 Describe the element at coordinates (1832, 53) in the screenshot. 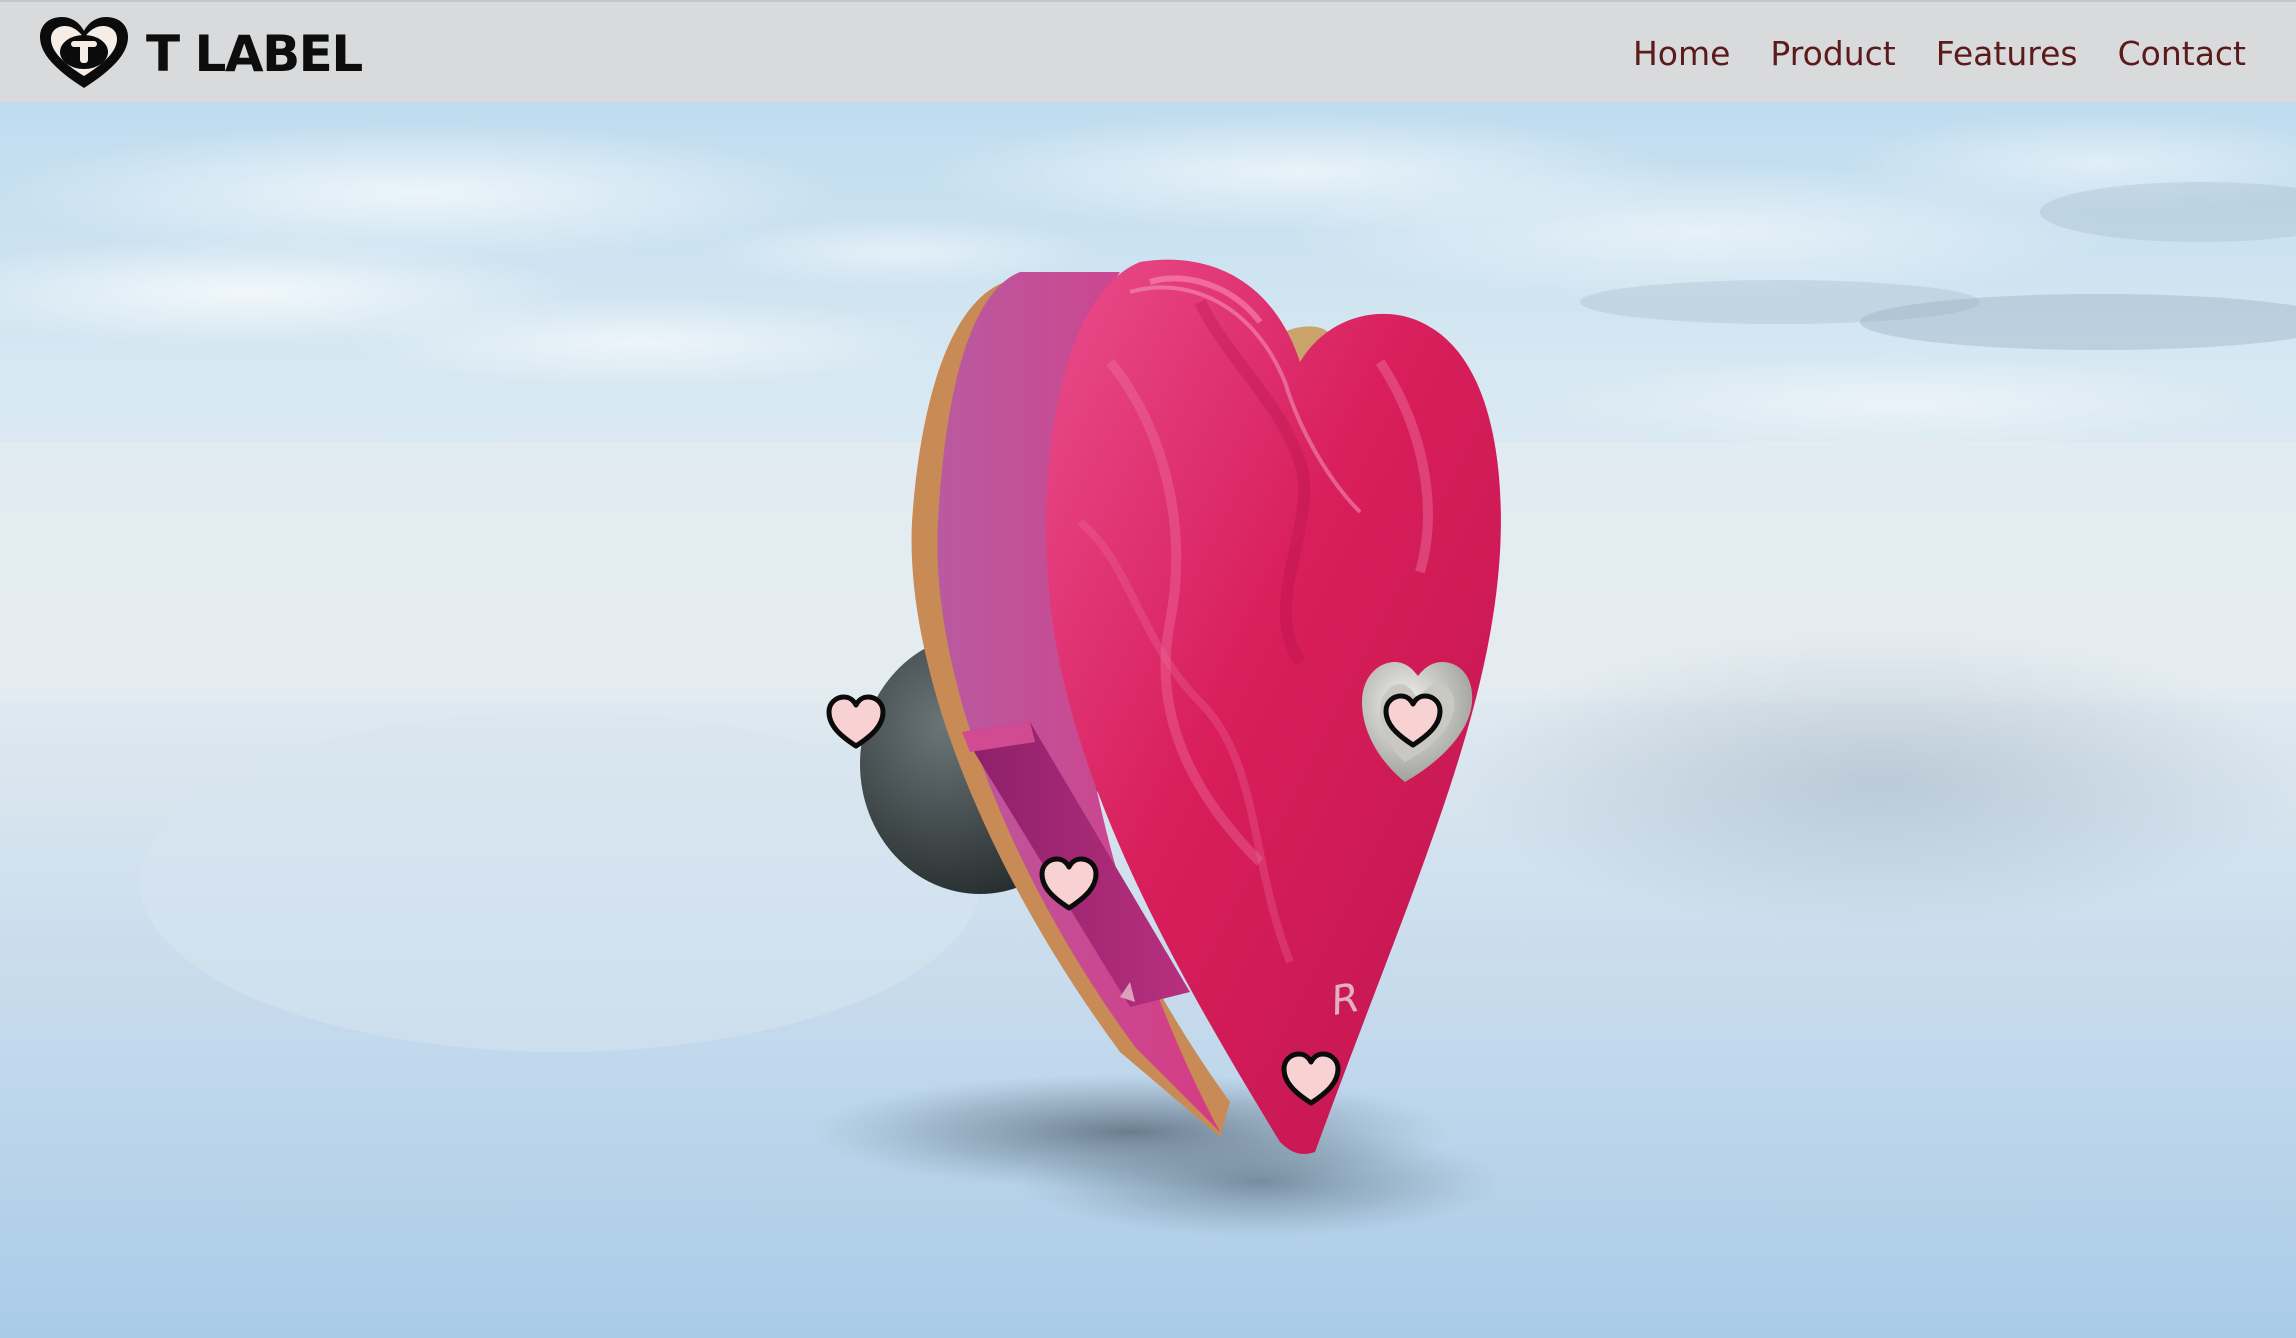

I see `nav-link-product: Product` at that location.